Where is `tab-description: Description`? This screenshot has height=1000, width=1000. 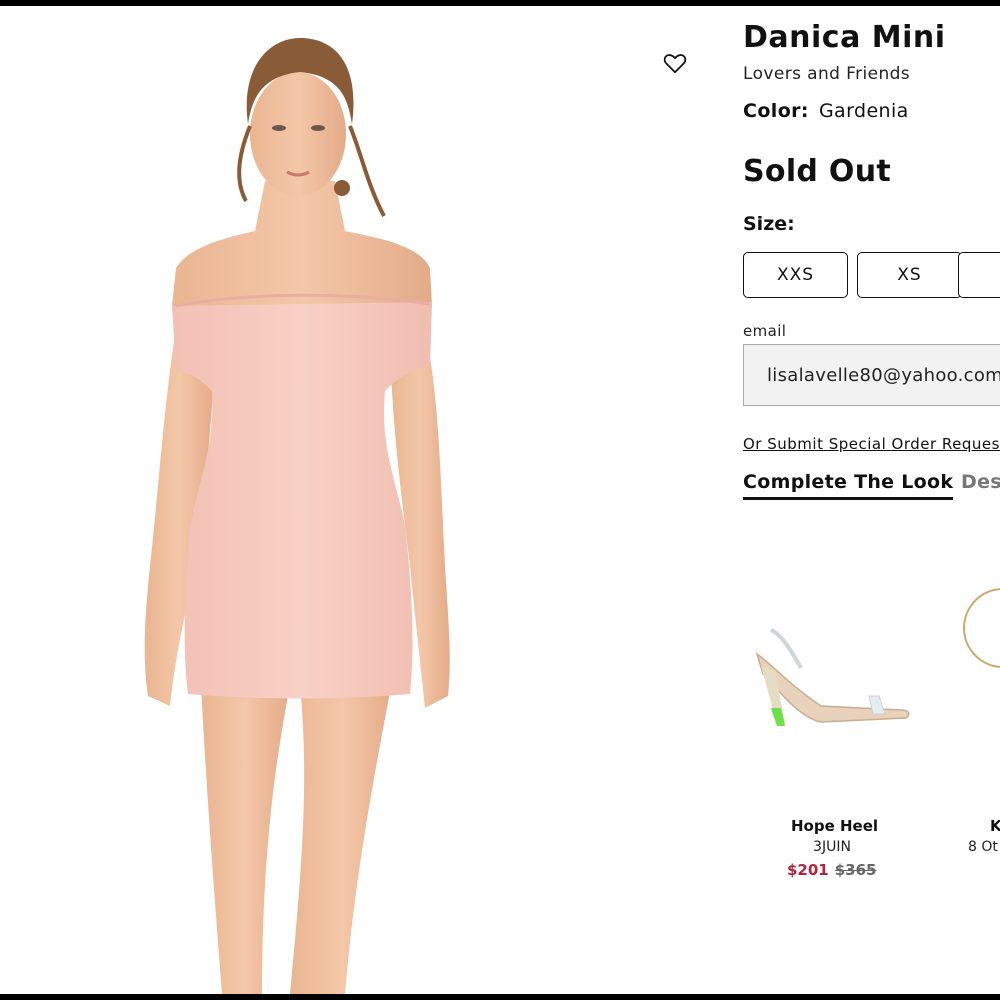
tab-description: Description is located at coordinates (980, 482).